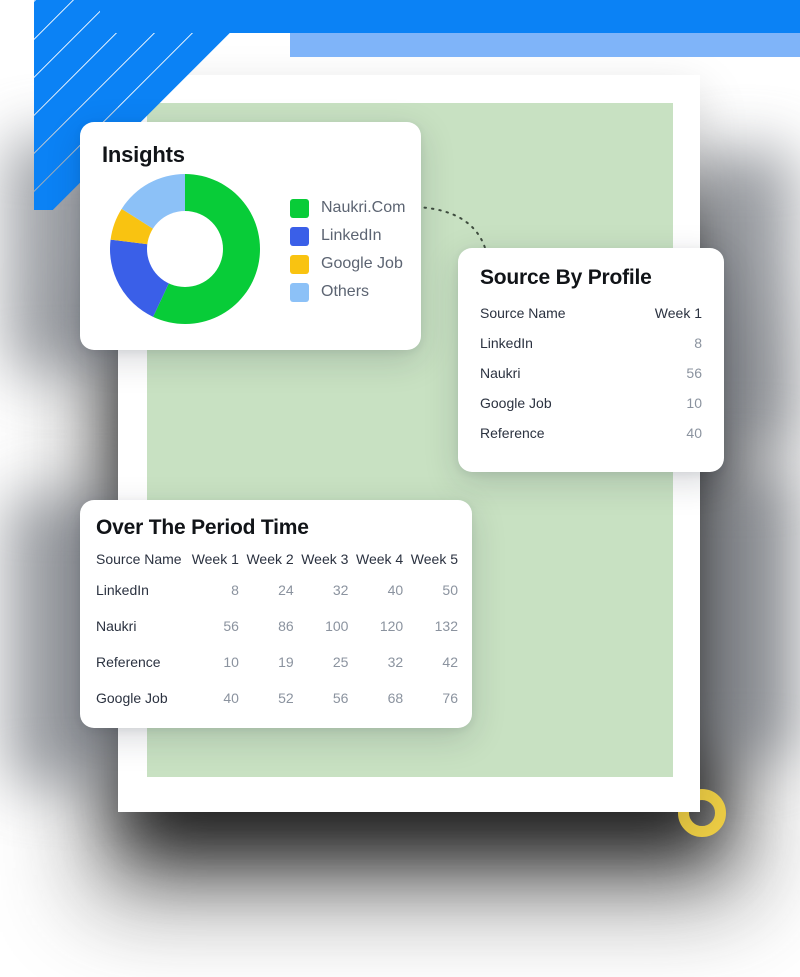  What do you see at coordinates (351, 235) in the screenshot?
I see `legend-item-label: LinkedIn` at bounding box center [351, 235].